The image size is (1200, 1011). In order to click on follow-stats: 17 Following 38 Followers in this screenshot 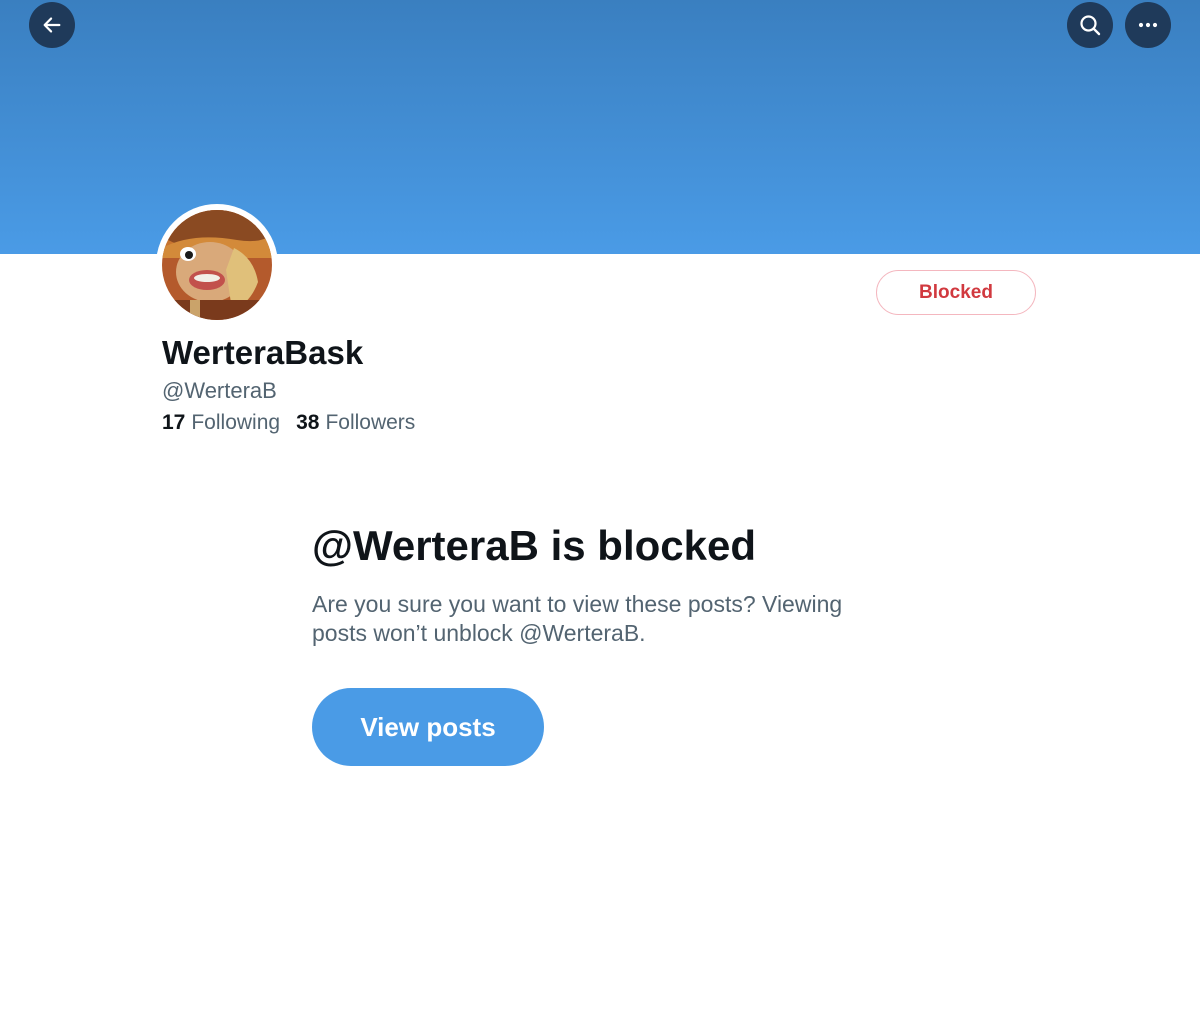, I will do `click(288, 423)`.